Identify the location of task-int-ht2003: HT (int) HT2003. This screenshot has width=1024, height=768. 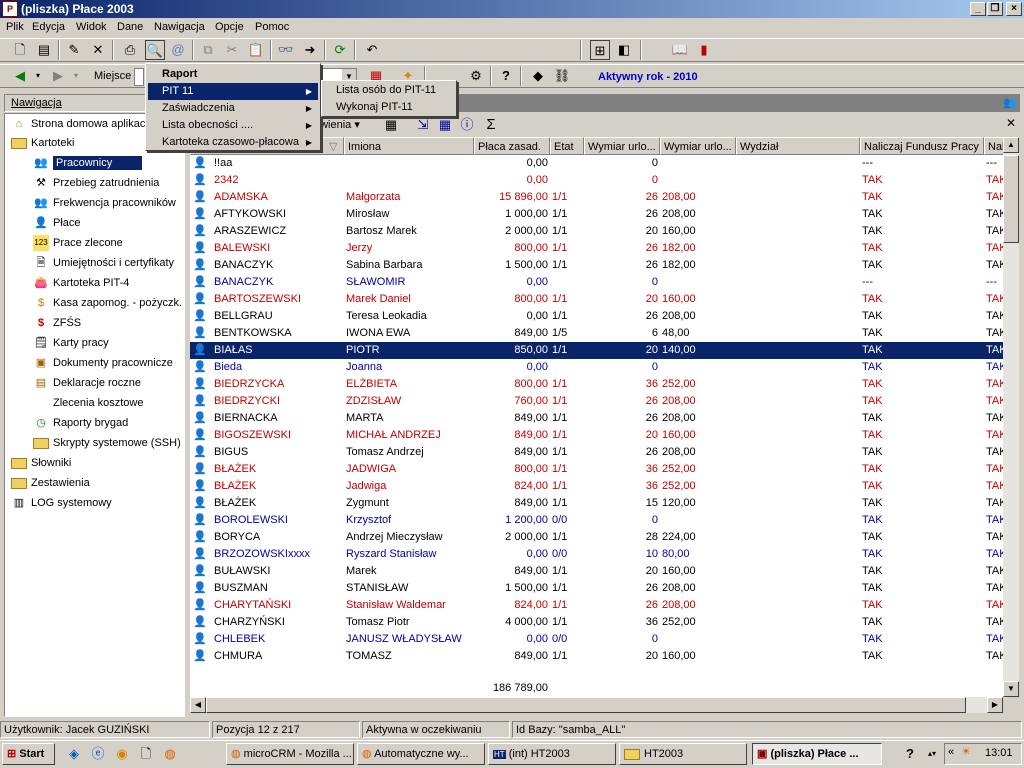
(552, 754).